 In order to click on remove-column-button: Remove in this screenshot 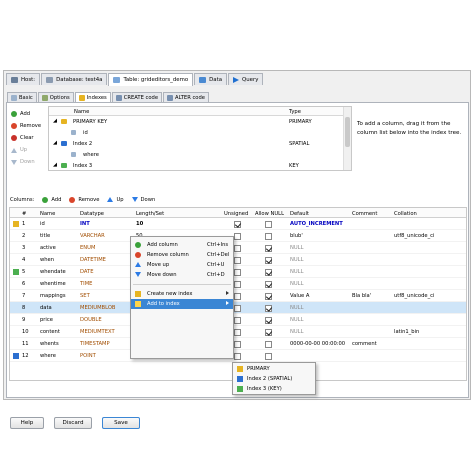, I will do `click(84, 199)`.